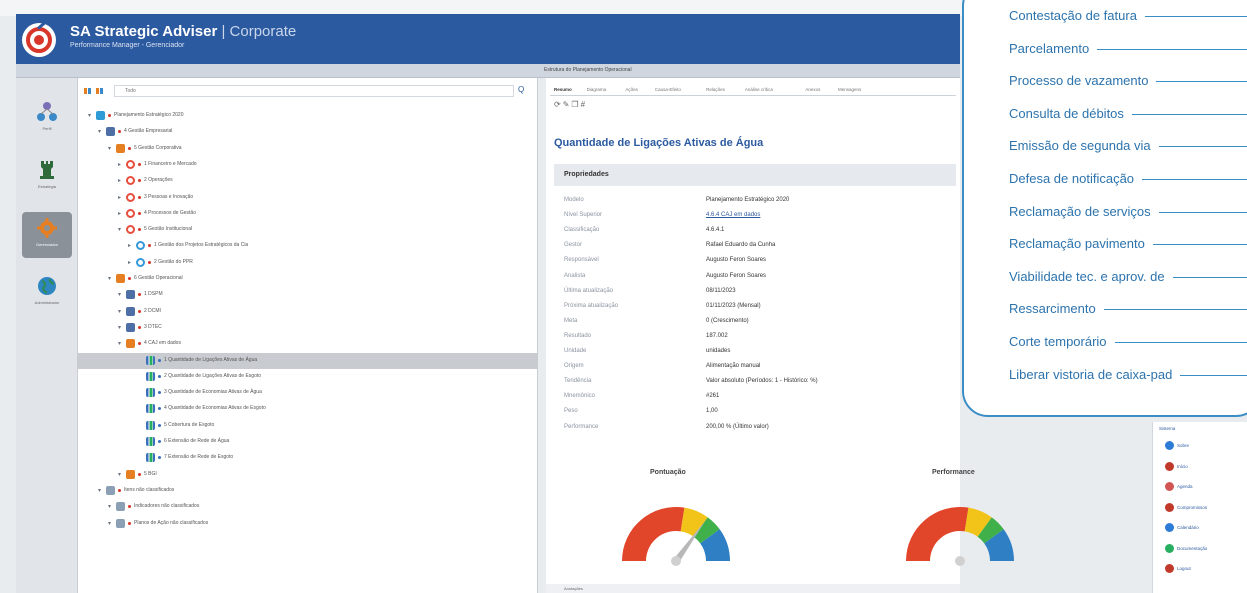  I want to click on system-item: Logout, so click(1205, 569).